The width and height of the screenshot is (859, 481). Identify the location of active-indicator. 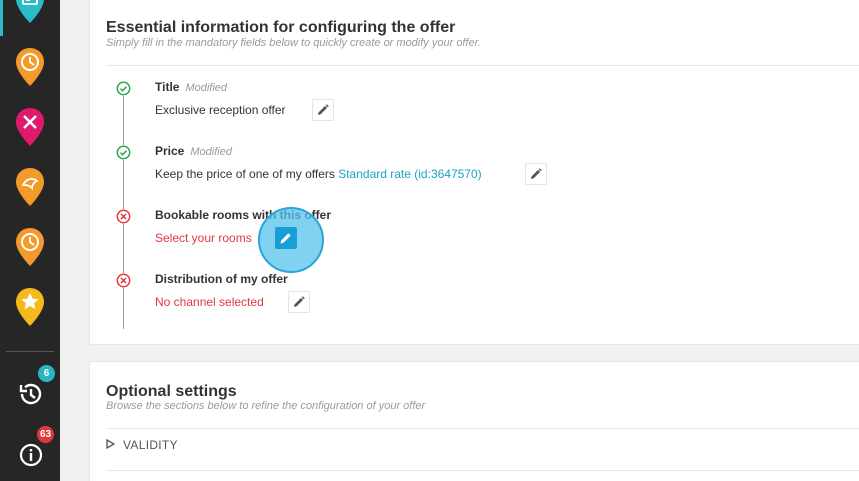
(1, 18).